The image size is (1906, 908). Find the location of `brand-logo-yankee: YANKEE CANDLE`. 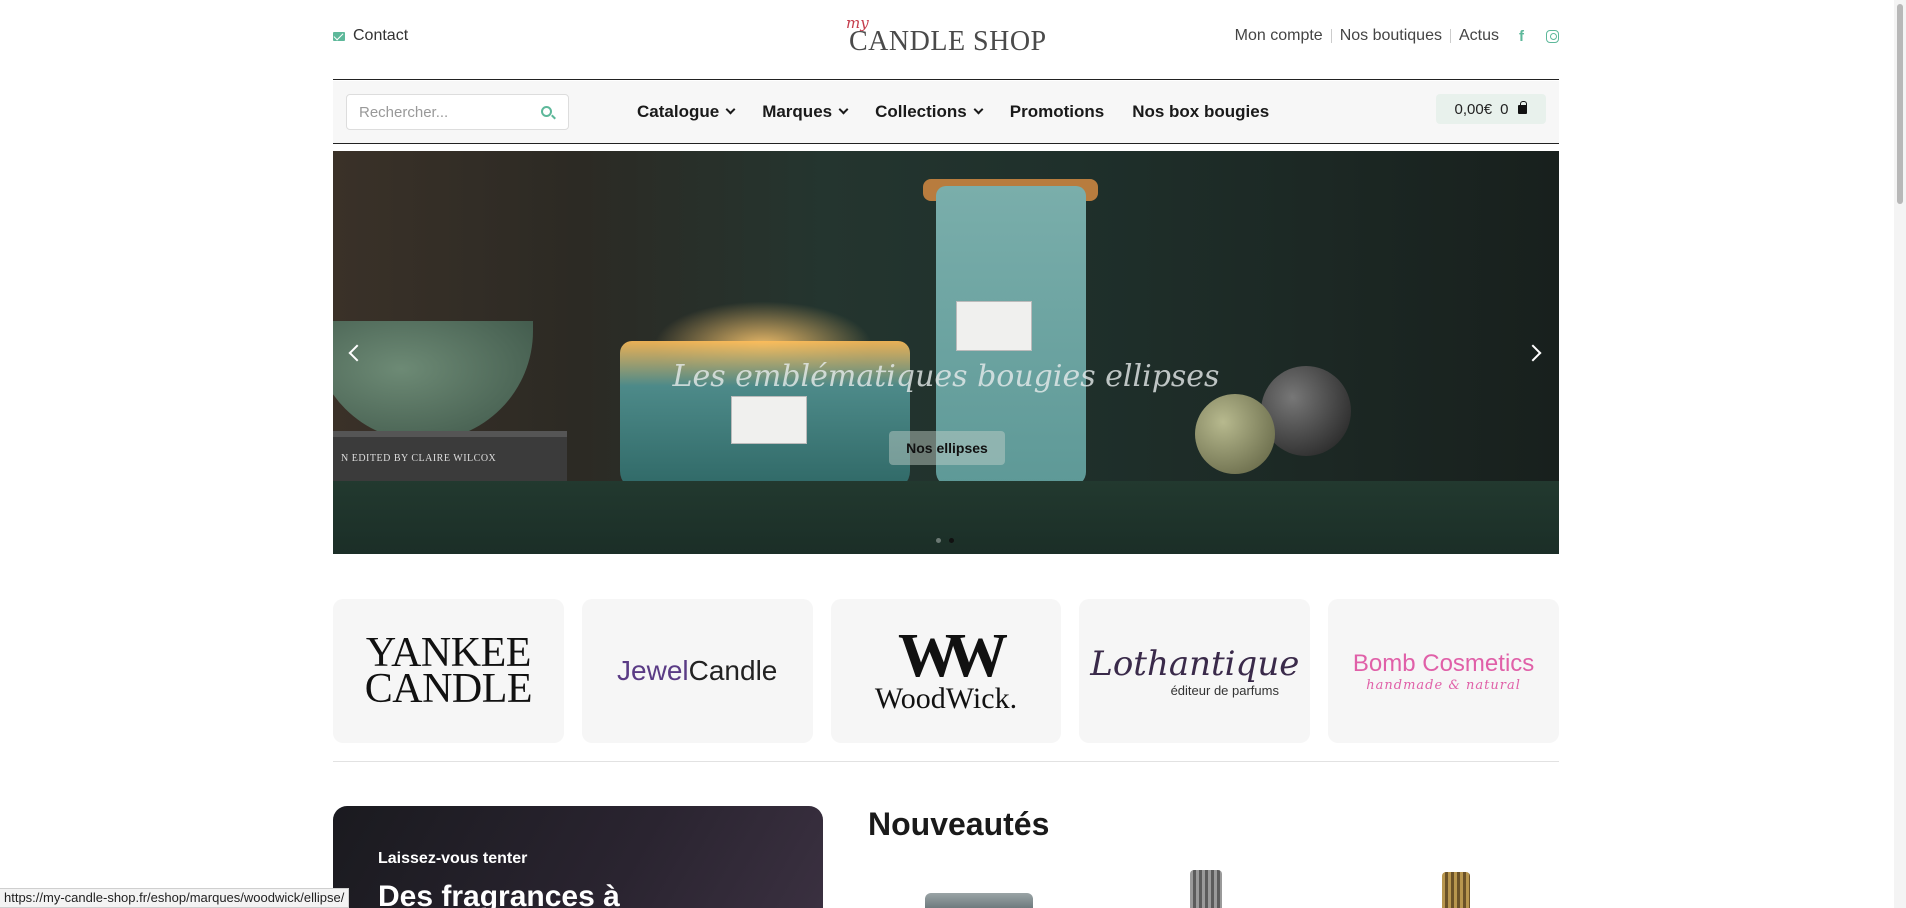

brand-logo-yankee: YANKEE CANDLE is located at coordinates (448, 672).